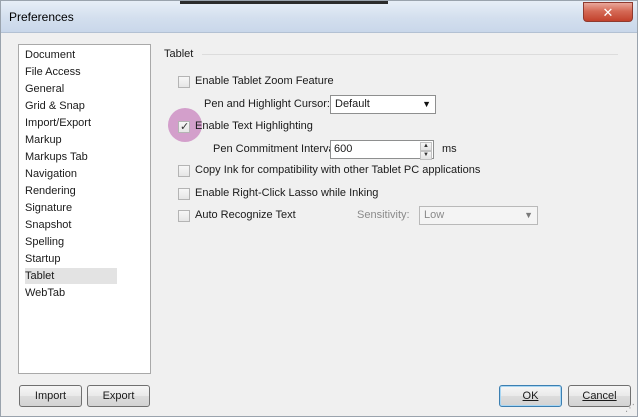 The image size is (638, 417). What do you see at coordinates (184, 171) in the screenshot?
I see `copy-ink-checkbox` at bounding box center [184, 171].